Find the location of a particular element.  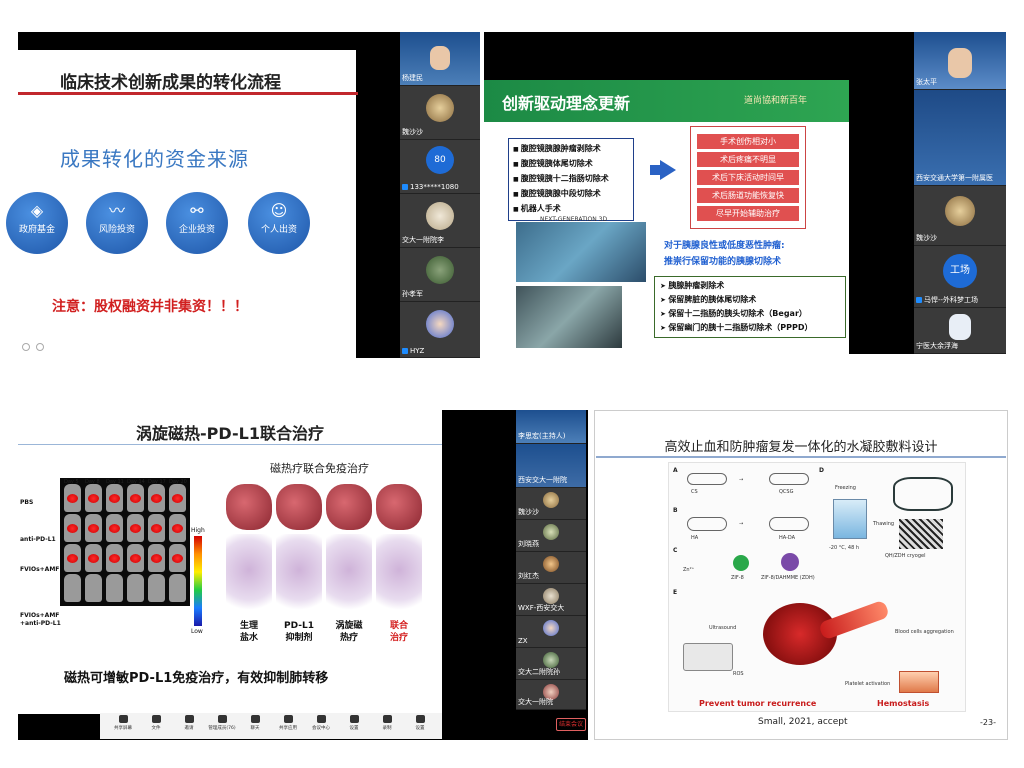

toolbar-button: 共享屏幕 is located at coordinates (123, 723).